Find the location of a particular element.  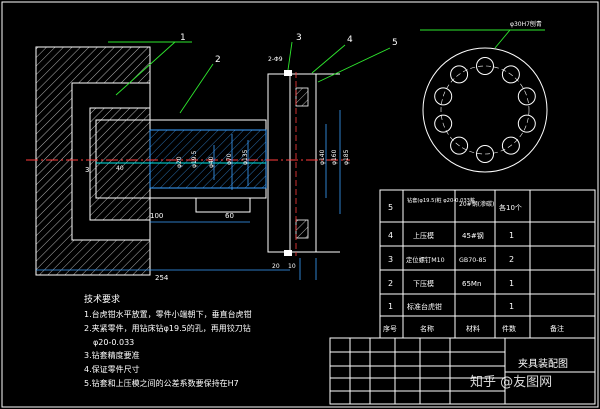

bill-of-materials is located at coordinates (487, 264).